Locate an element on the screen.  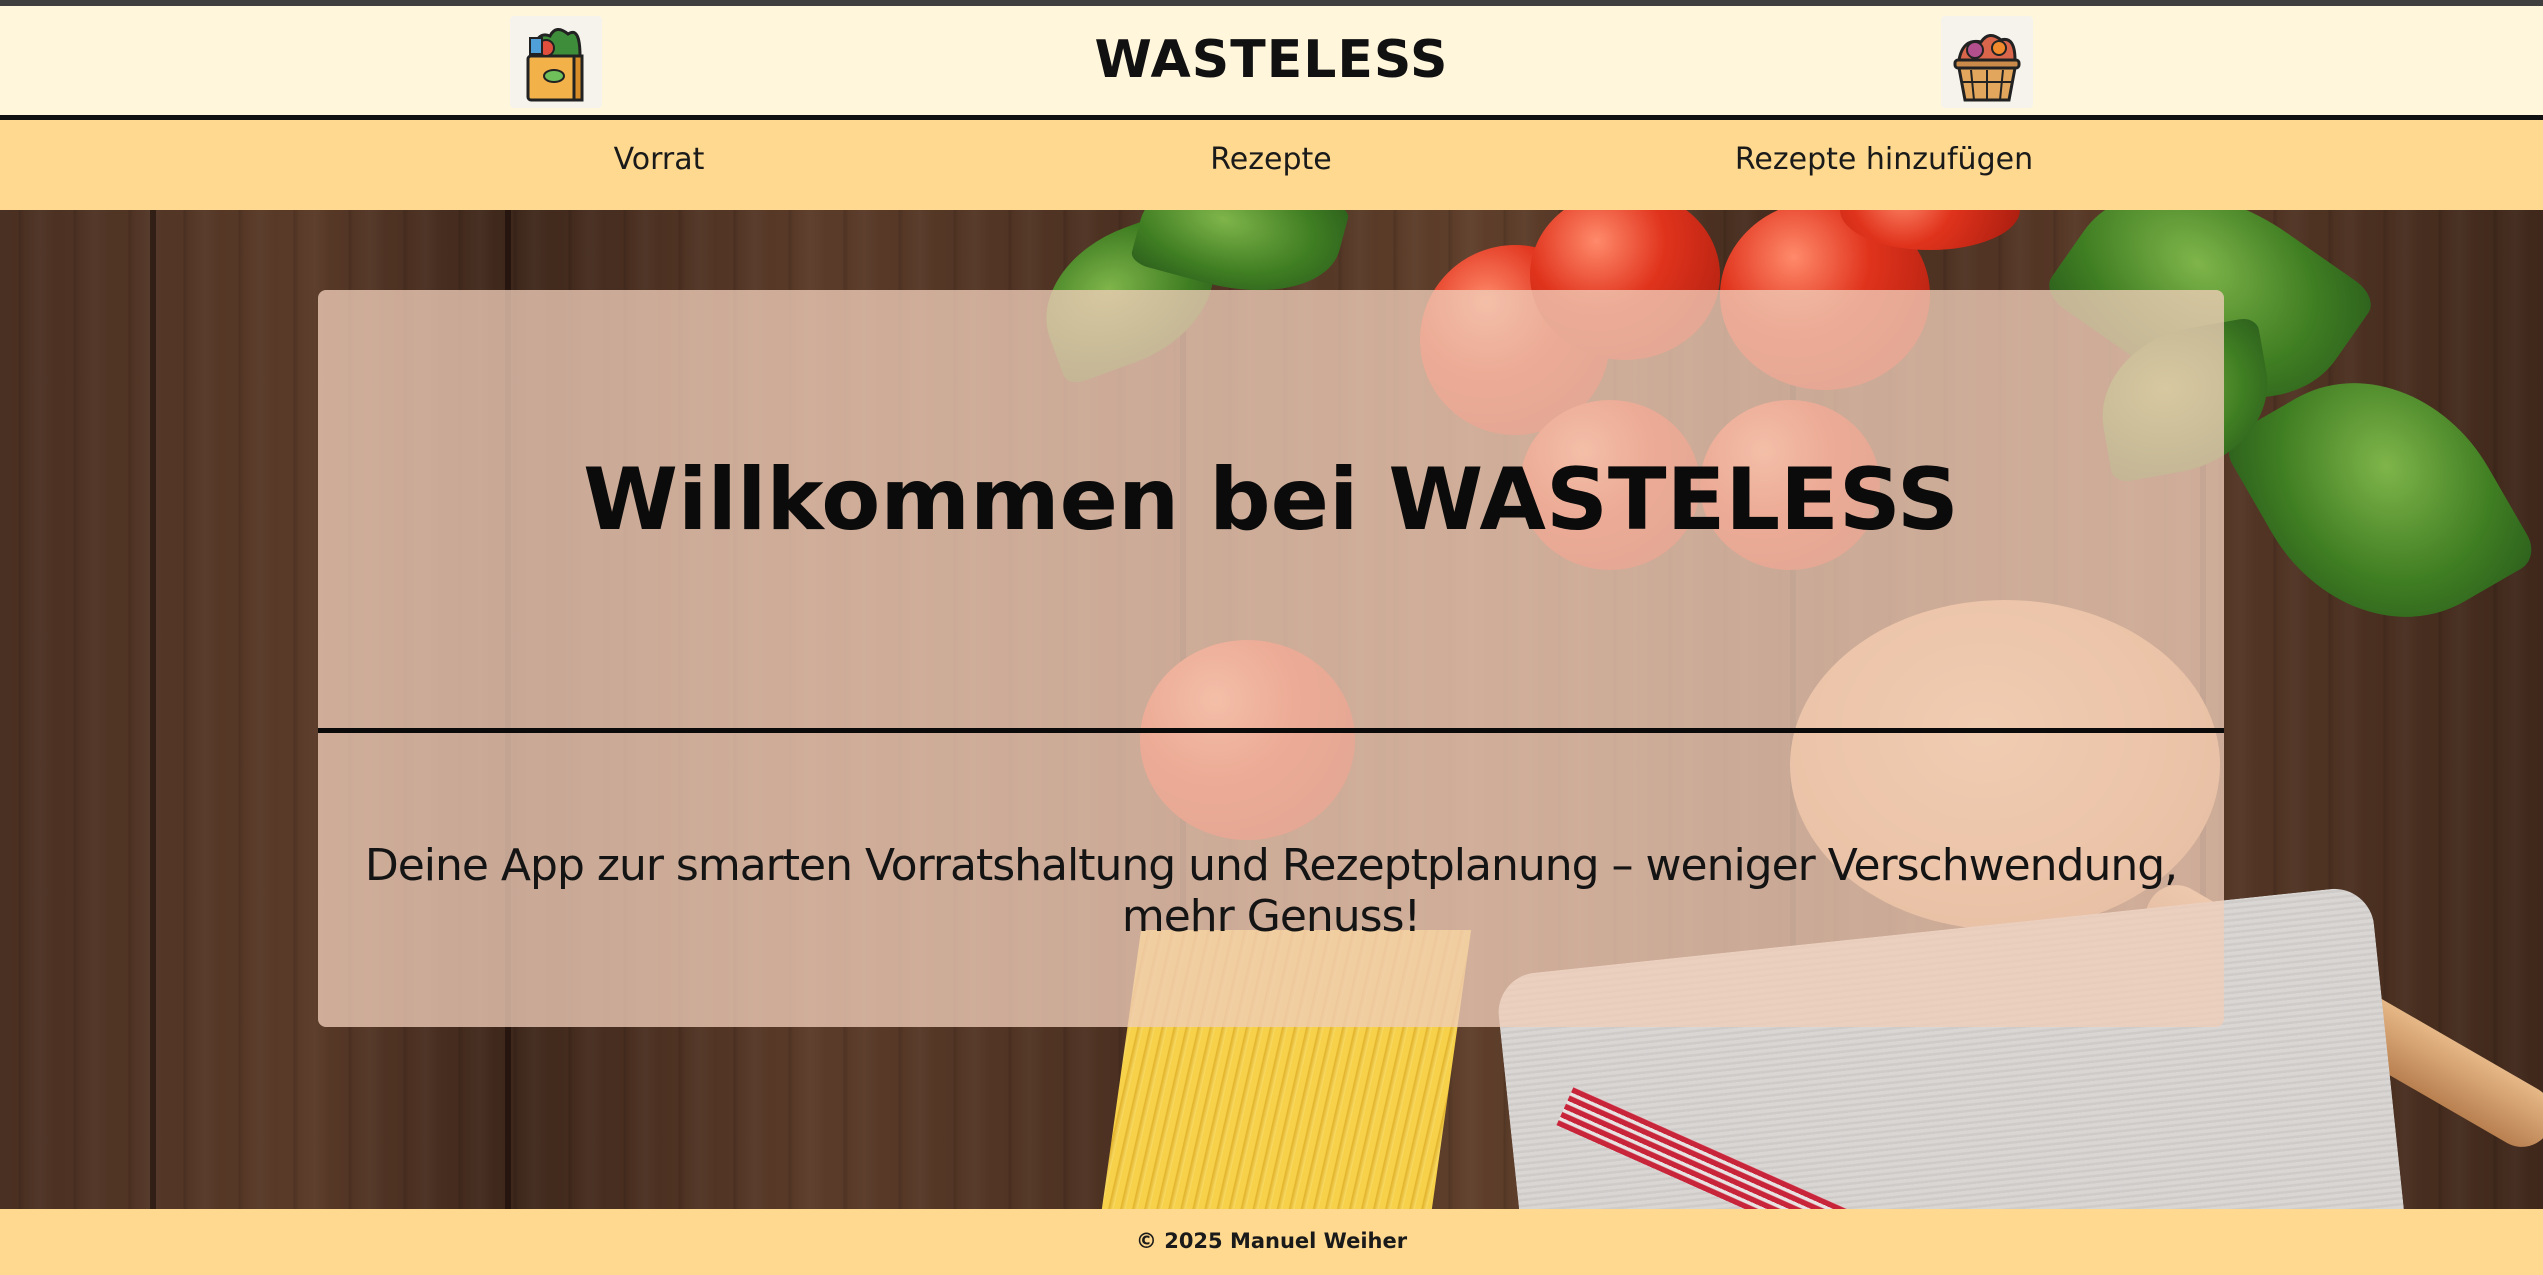
main-navigation: Vorrat Rezepte Rezepte hinzufügen is located at coordinates (1271, 165).